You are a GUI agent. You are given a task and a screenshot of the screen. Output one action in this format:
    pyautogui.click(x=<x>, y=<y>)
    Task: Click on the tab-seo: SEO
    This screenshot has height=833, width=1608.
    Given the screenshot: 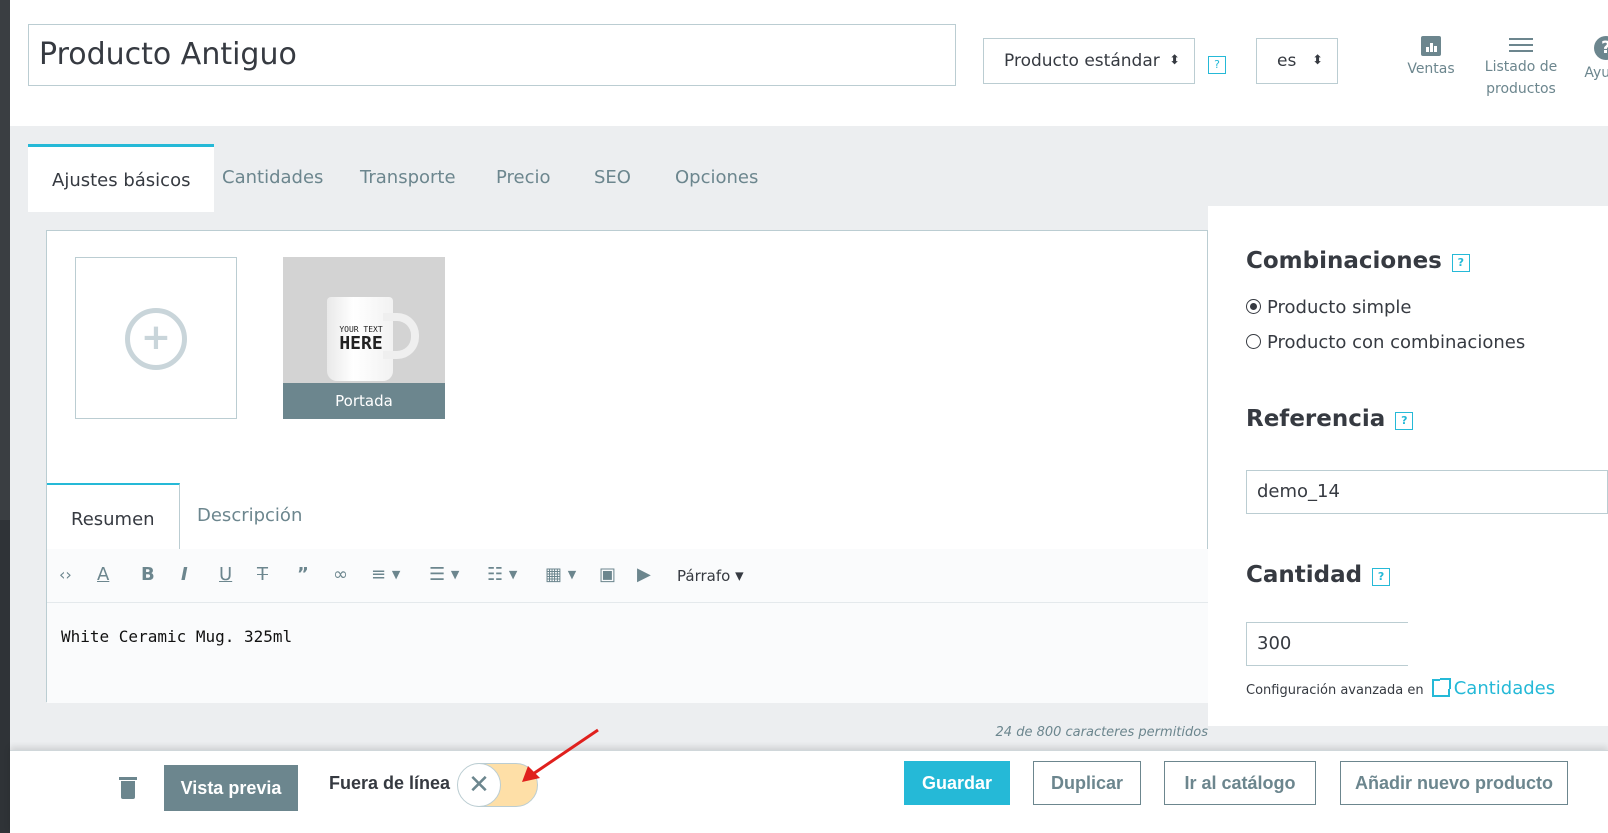 What is the action you would take?
    pyautogui.click(x=612, y=178)
    